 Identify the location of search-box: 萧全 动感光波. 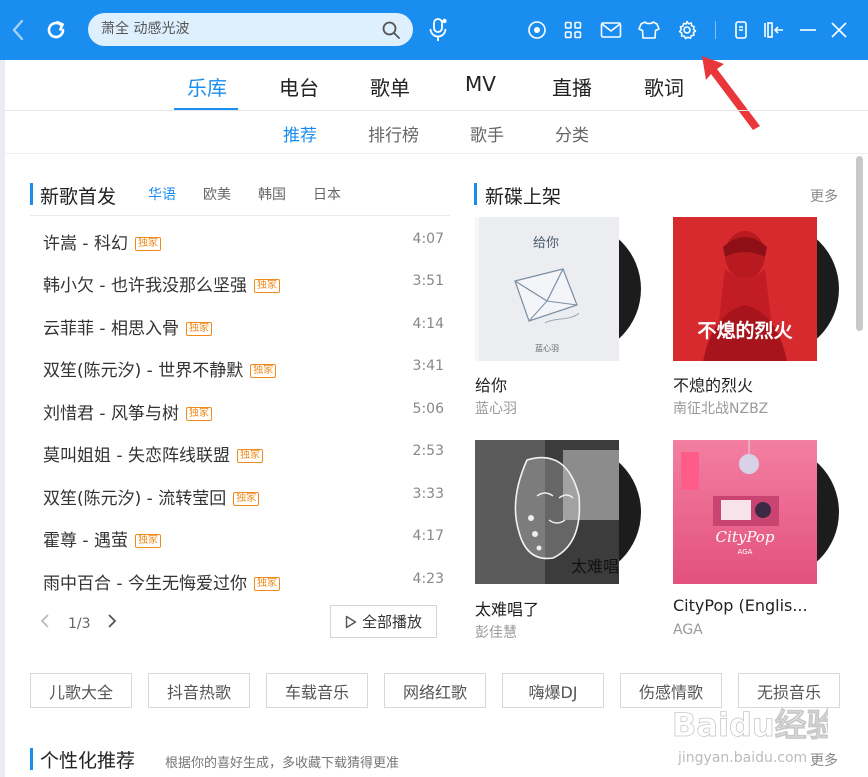
(250, 29).